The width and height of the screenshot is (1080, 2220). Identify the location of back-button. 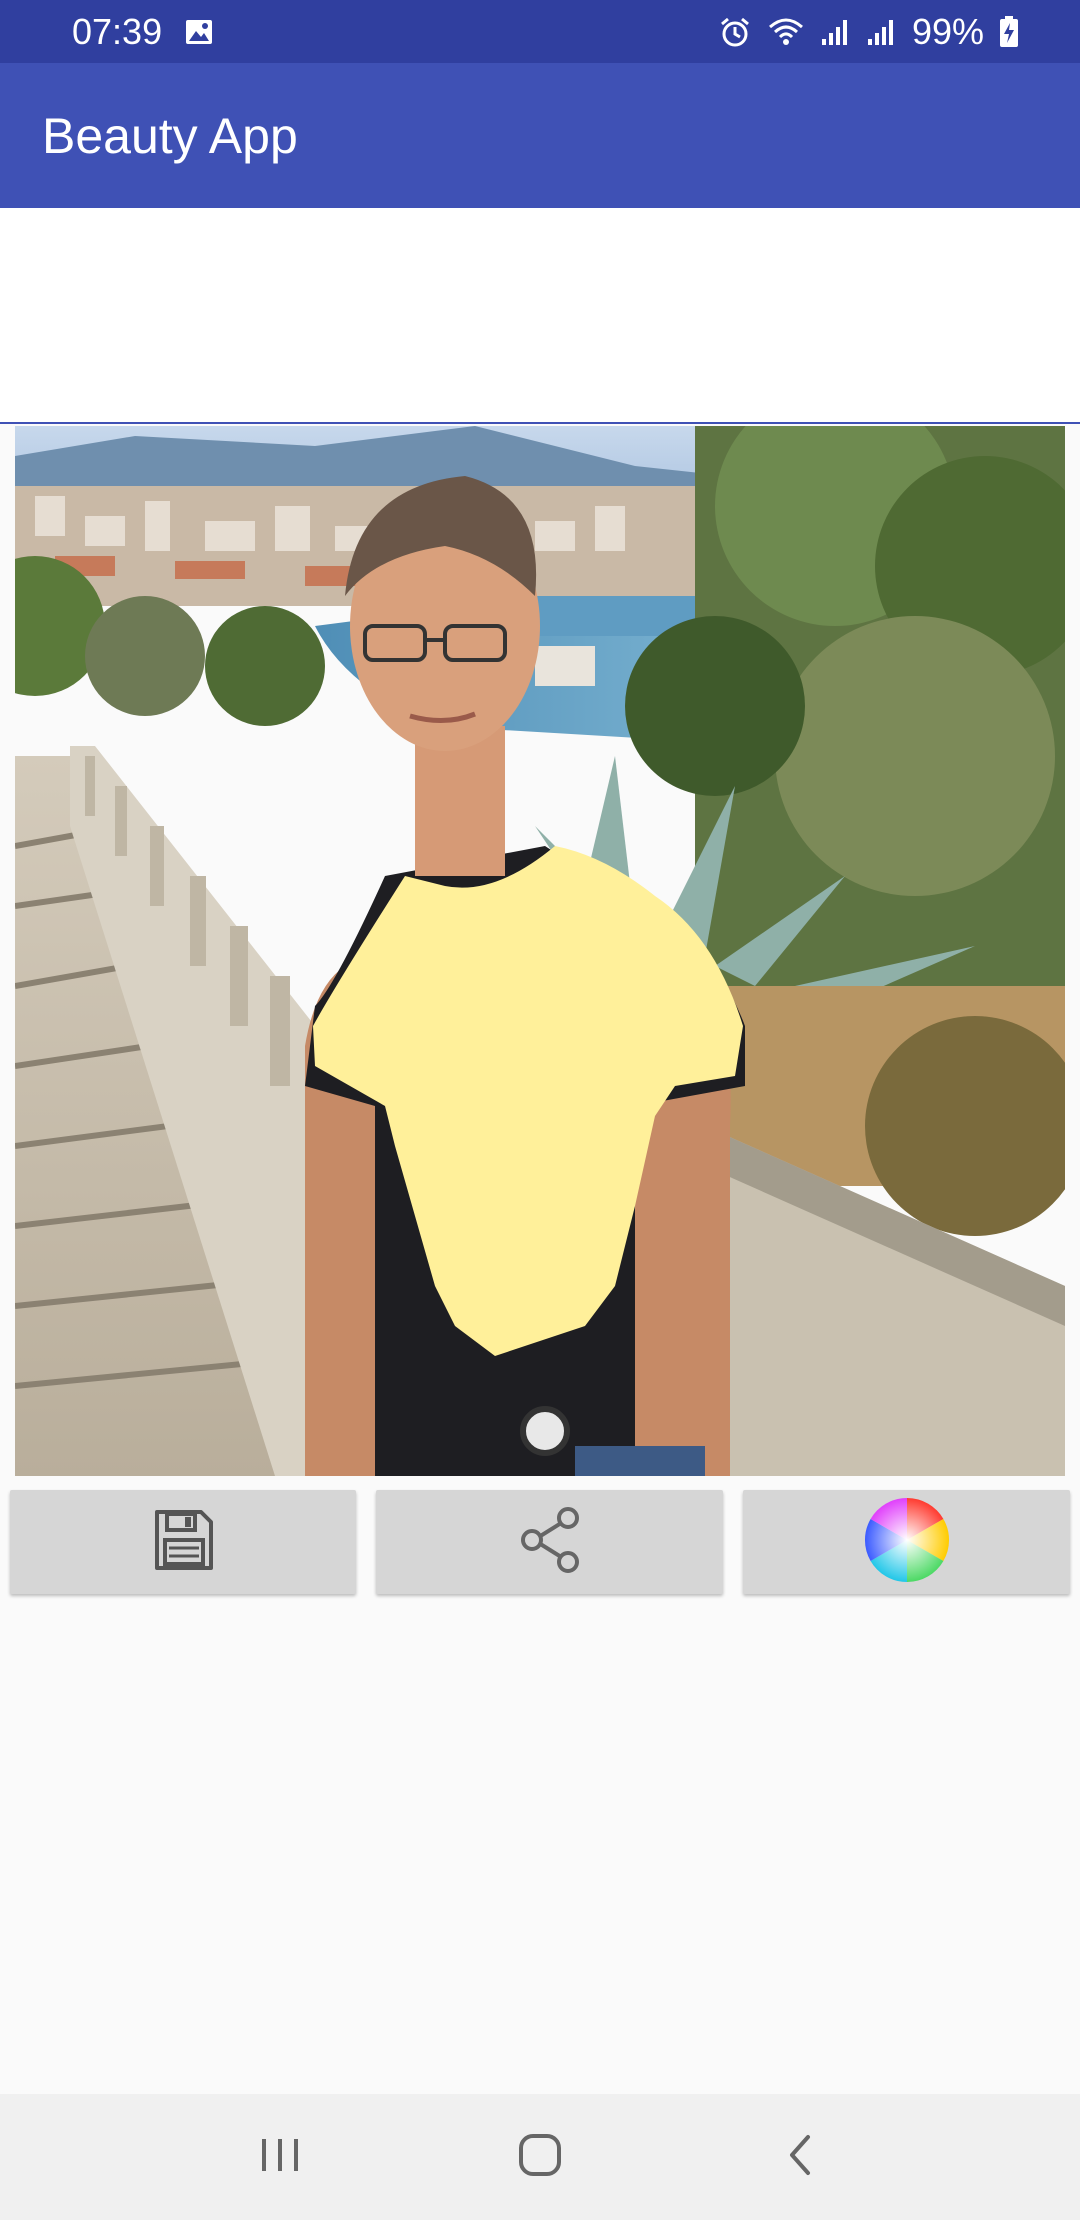
(800, 2157).